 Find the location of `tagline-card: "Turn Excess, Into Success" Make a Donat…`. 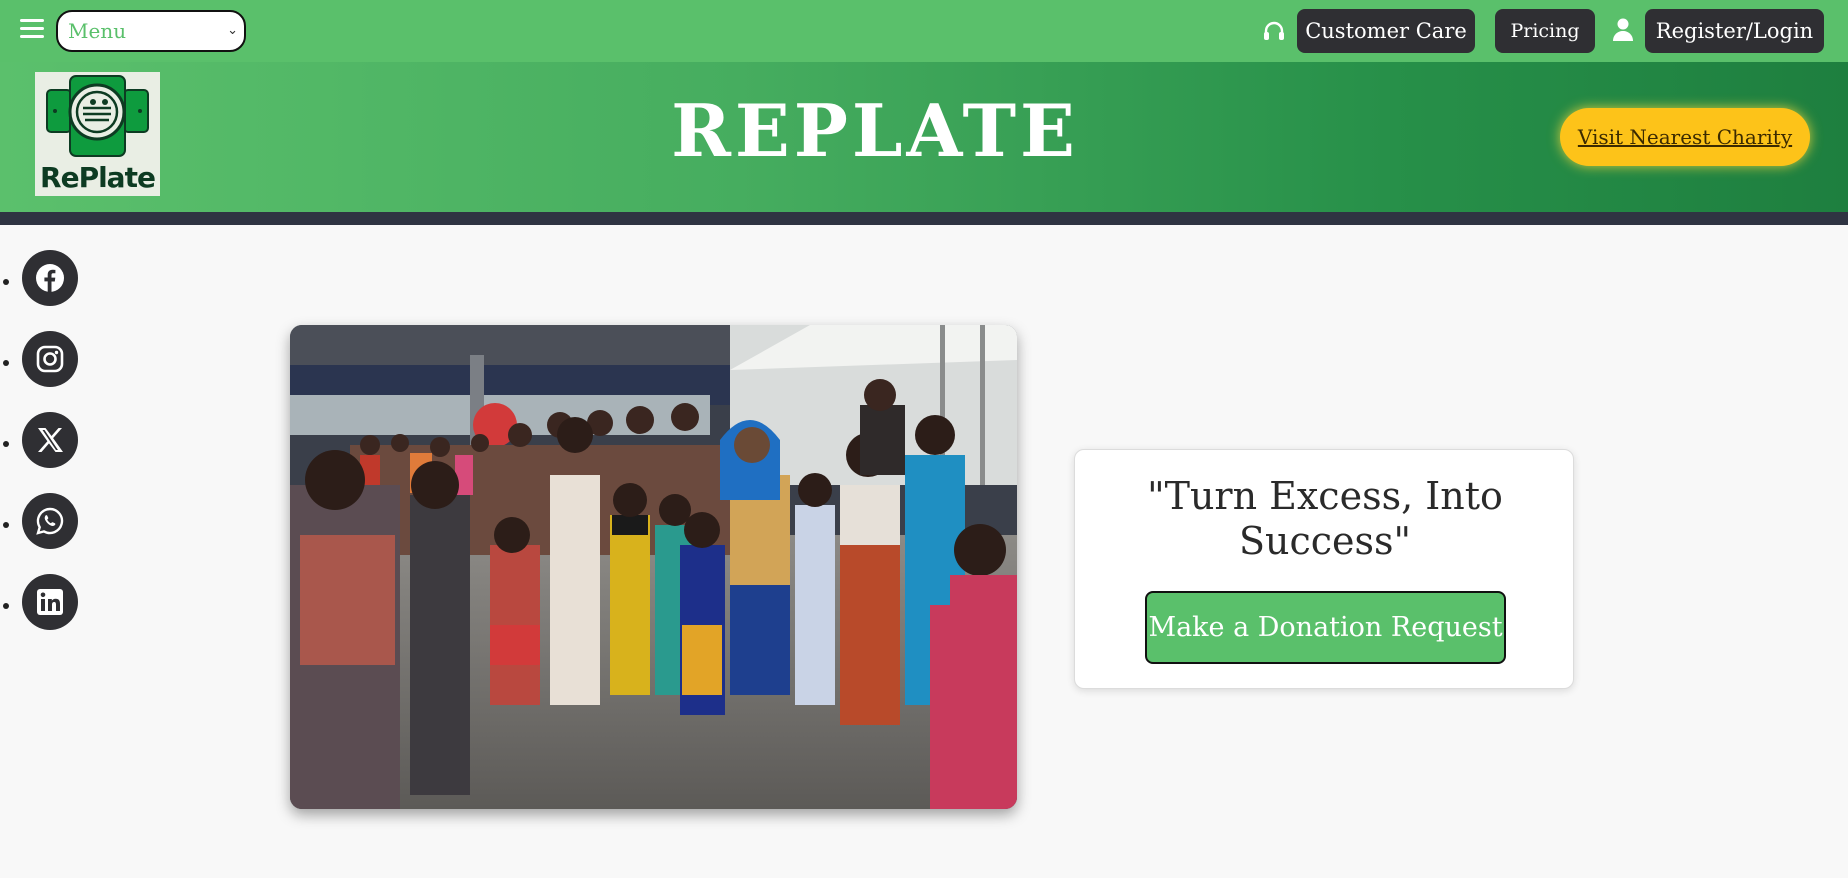

tagline-card: "Turn Excess, Into Success" Make a Donat… is located at coordinates (1324, 569).